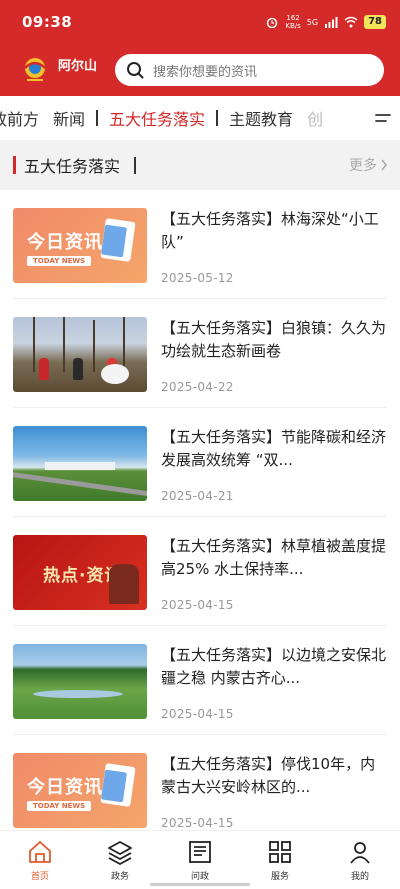 This screenshot has width=400, height=889. What do you see at coordinates (157, 118) in the screenshot?
I see `tab-five-tasks: 五大任务落实` at bounding box center [157, 118].